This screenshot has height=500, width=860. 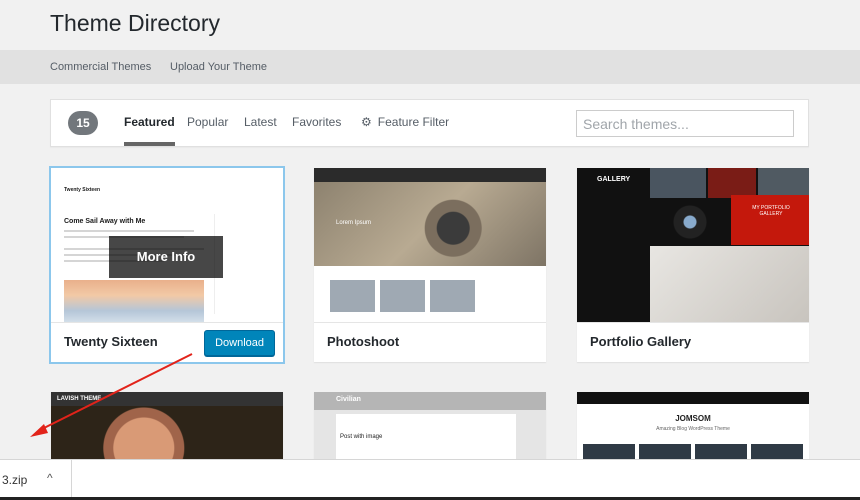 I want to click on shot-hero-text: Come Sail Away with Me, so click(x=105, y=221).